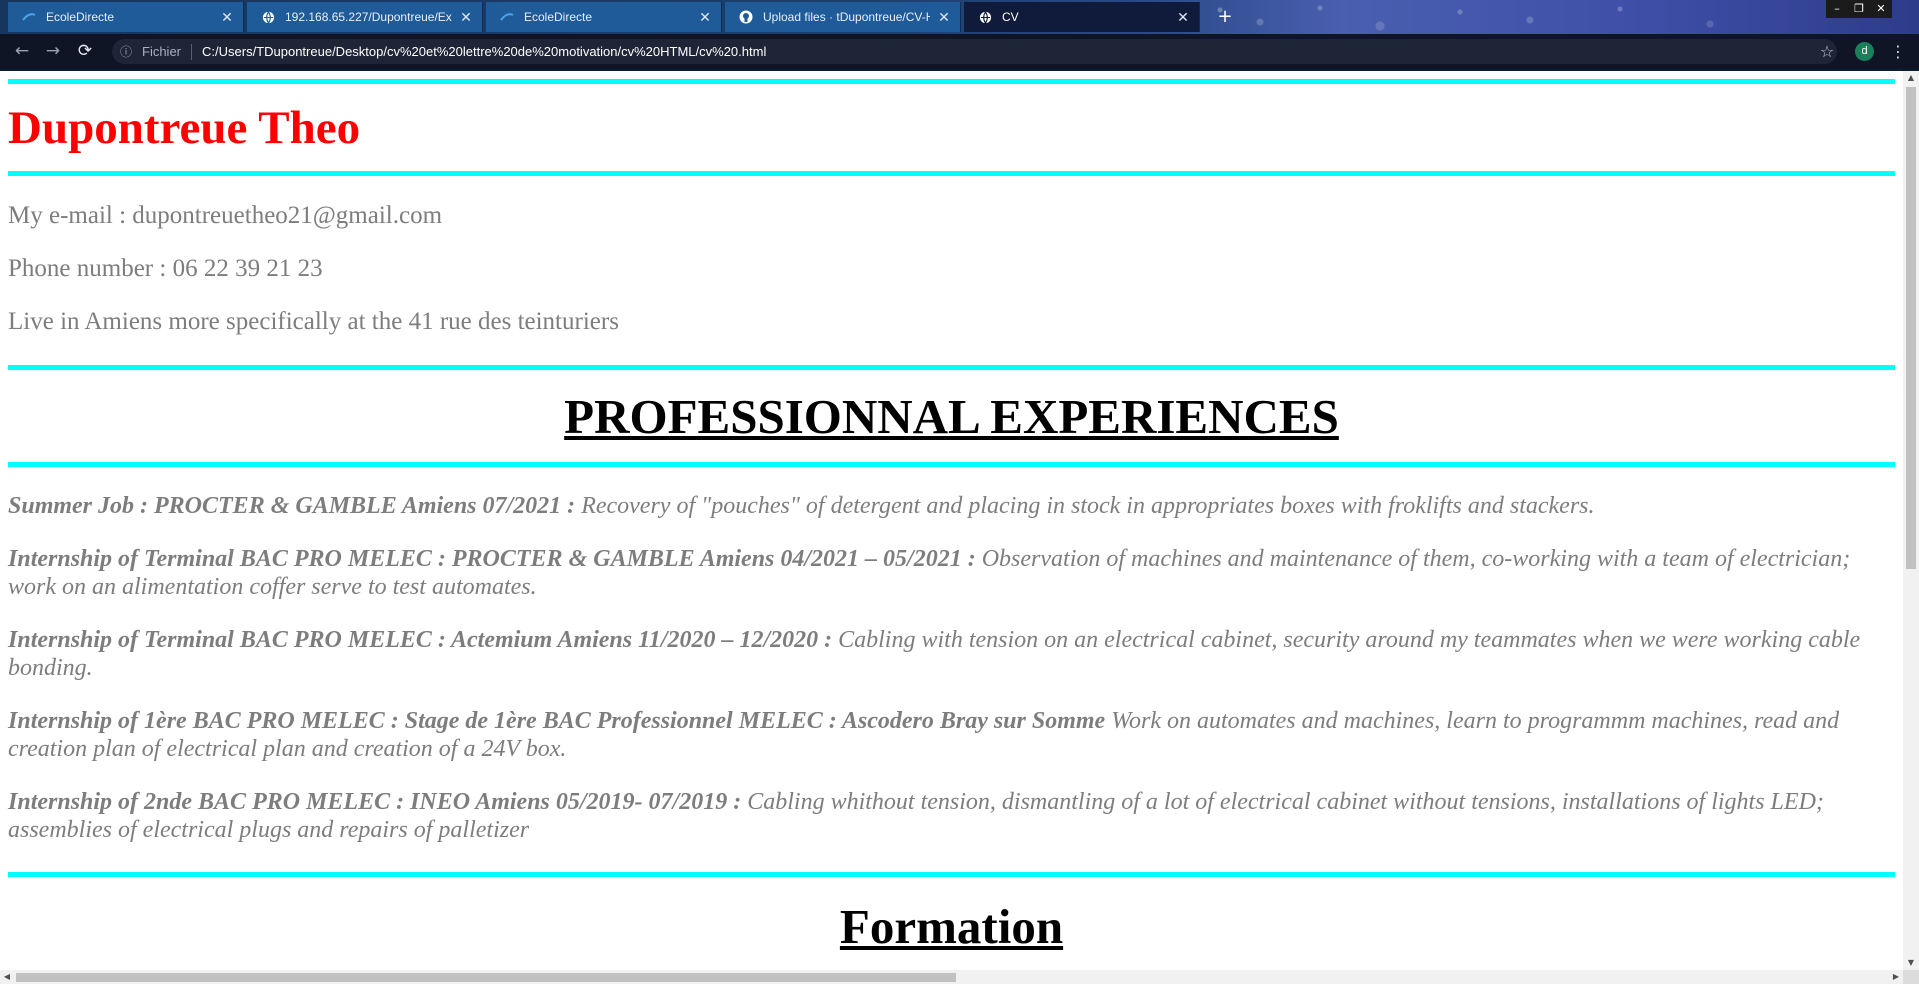 This screenshot has width=1919, height=984. Describe the element at coordinates (604, 17) in the screenshot. I see `tab-ecoledirecte-2: EcoleDirecte ✕` at that location.